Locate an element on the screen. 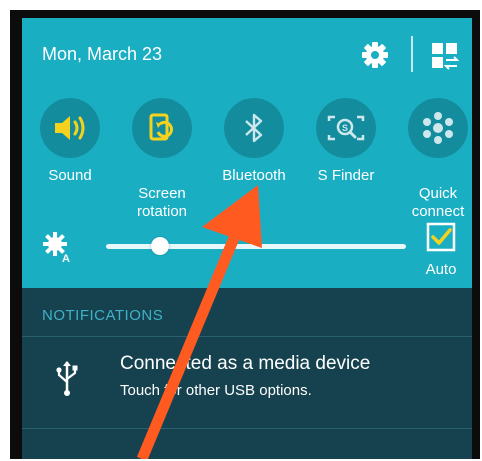  gear-icon is located at coordinates (375, 55).